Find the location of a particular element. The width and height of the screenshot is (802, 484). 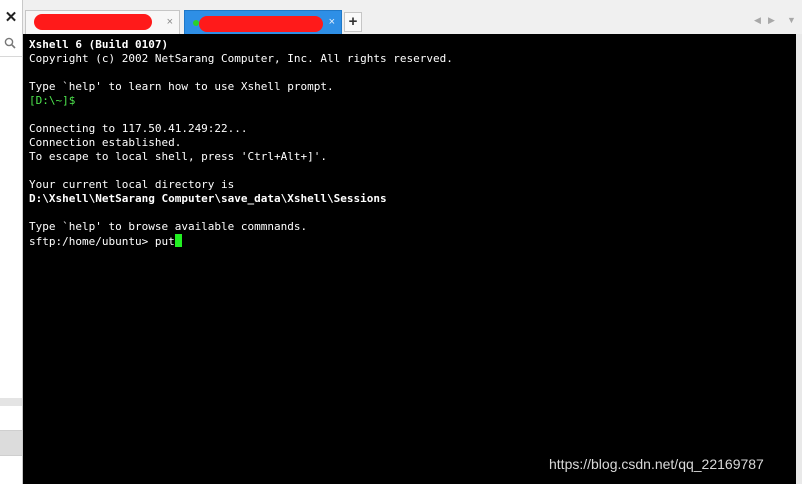

terminal-line: Your current local directory is is located at coordinates (132, 184).